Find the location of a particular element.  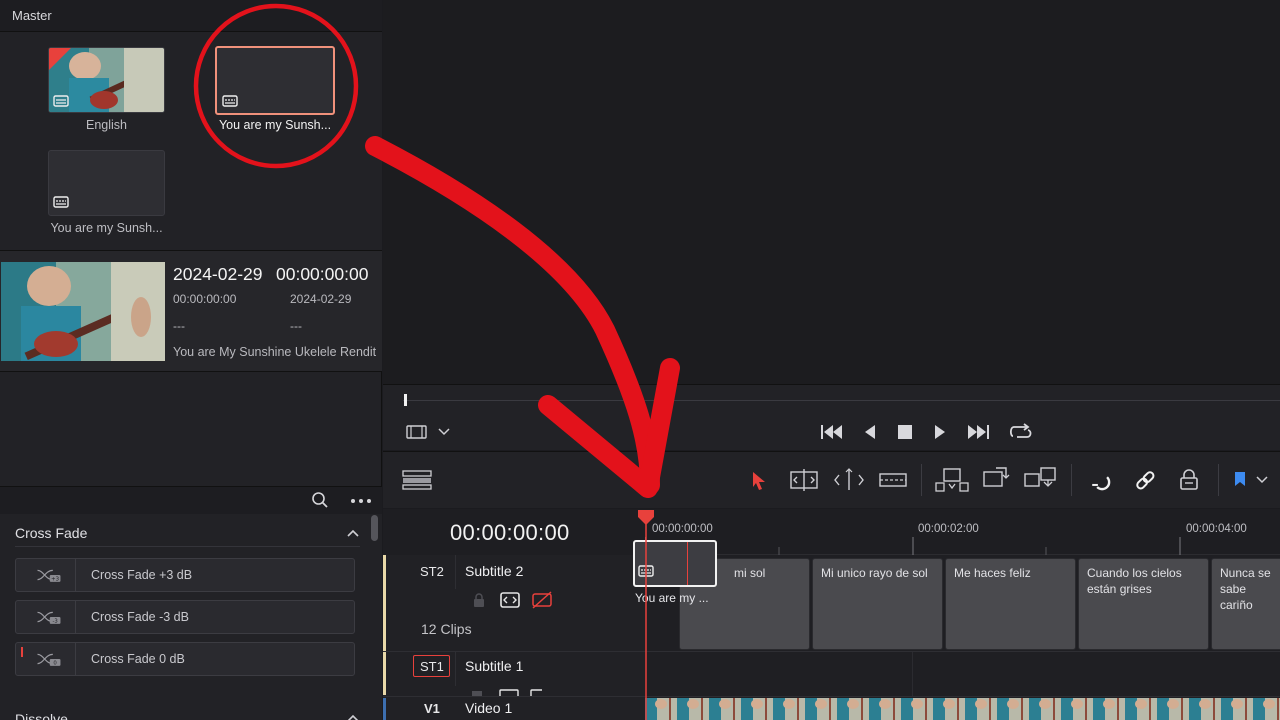

clips-count: 12 Clips is located at coordinates (446, 629).